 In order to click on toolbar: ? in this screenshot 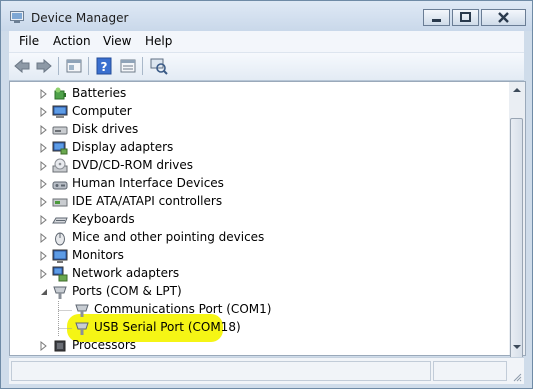, I will do `click(266, 67)`.